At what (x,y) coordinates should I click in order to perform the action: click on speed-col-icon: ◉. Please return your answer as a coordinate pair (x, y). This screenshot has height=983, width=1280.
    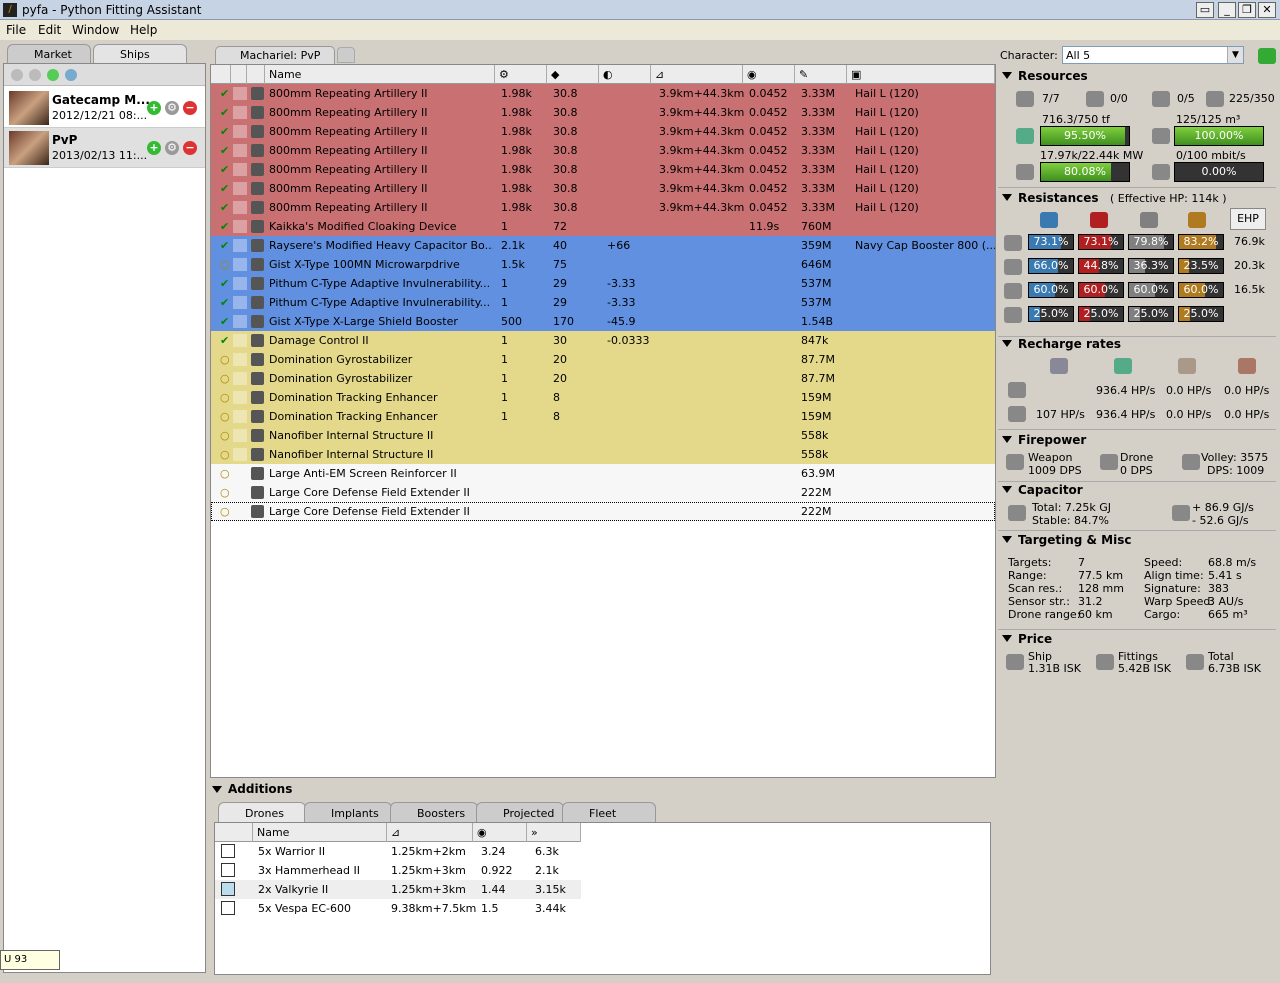
    Looking at the image, I should click on (500, 832).